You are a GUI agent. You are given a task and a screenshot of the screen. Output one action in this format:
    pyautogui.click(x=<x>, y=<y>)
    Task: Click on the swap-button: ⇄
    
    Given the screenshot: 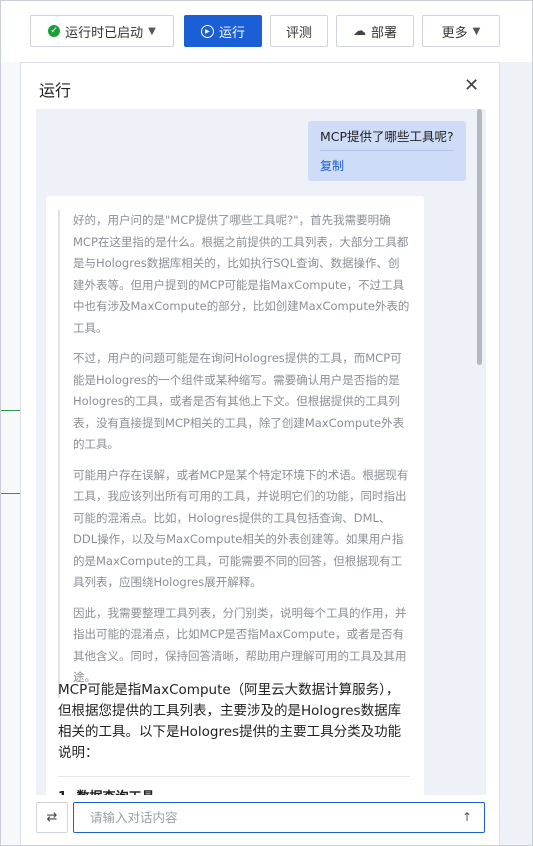 What is the action you would take?
    pyautogui.click(x=52, y=817)
    